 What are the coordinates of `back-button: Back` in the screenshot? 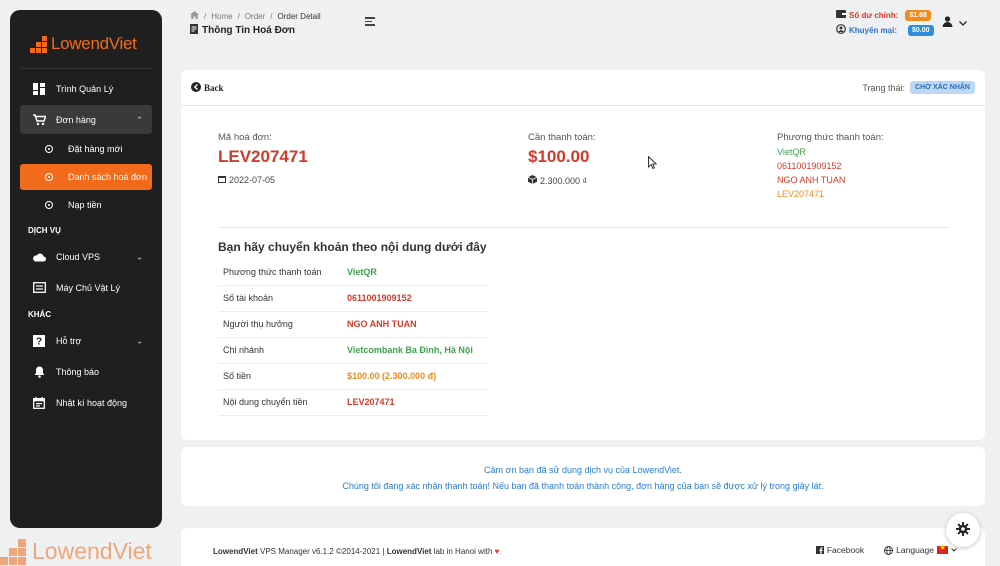 It's located at (207, 87).